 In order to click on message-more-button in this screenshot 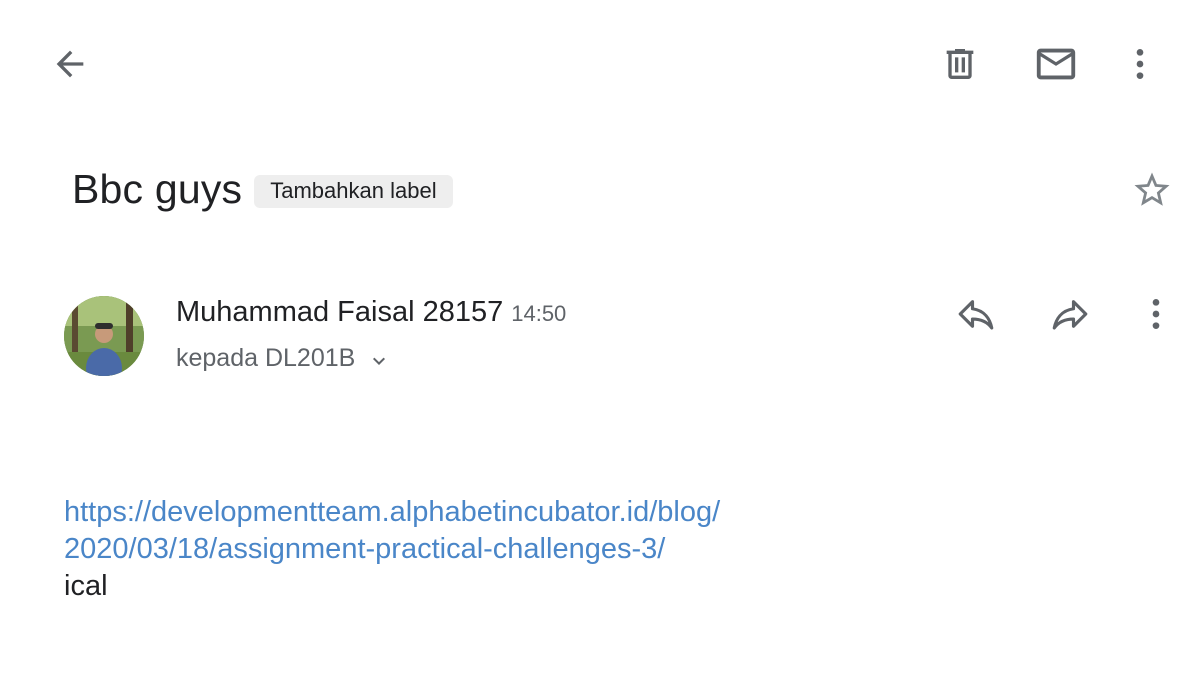, I will do `click(1156, 314)`.